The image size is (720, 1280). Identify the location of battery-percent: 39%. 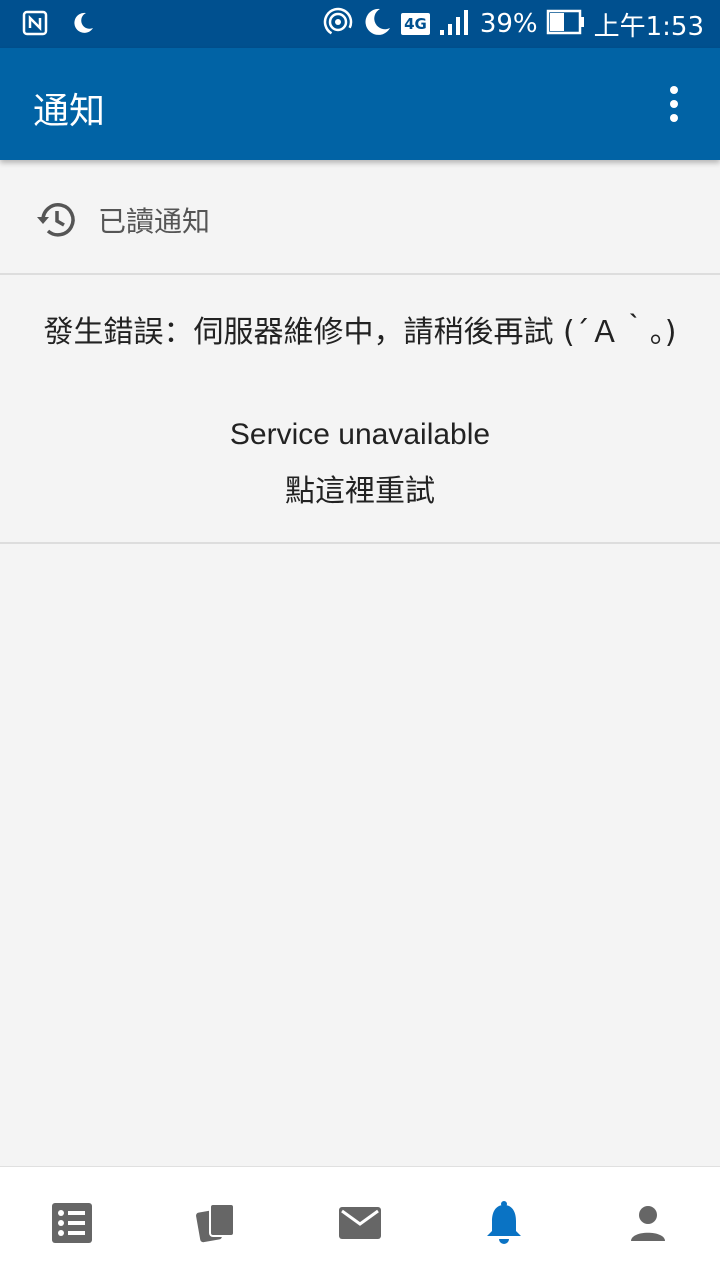
(508, 24).